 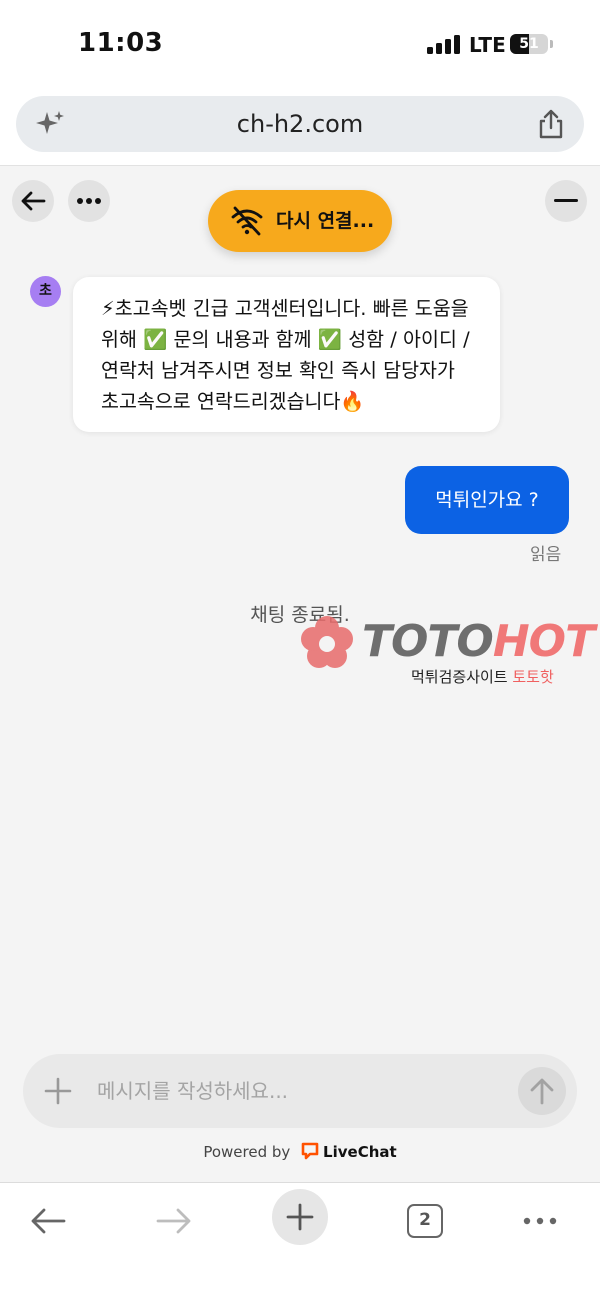 What do you see at coordinates (310, 1151) in the screenshot?
I see `livechat-logo-icon` at bounding box center [310, 1151].